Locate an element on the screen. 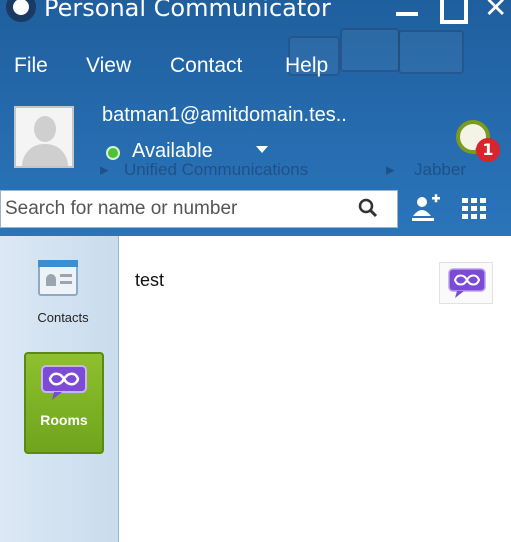  notification-badge: 1 is located at coordinates (488, 150).